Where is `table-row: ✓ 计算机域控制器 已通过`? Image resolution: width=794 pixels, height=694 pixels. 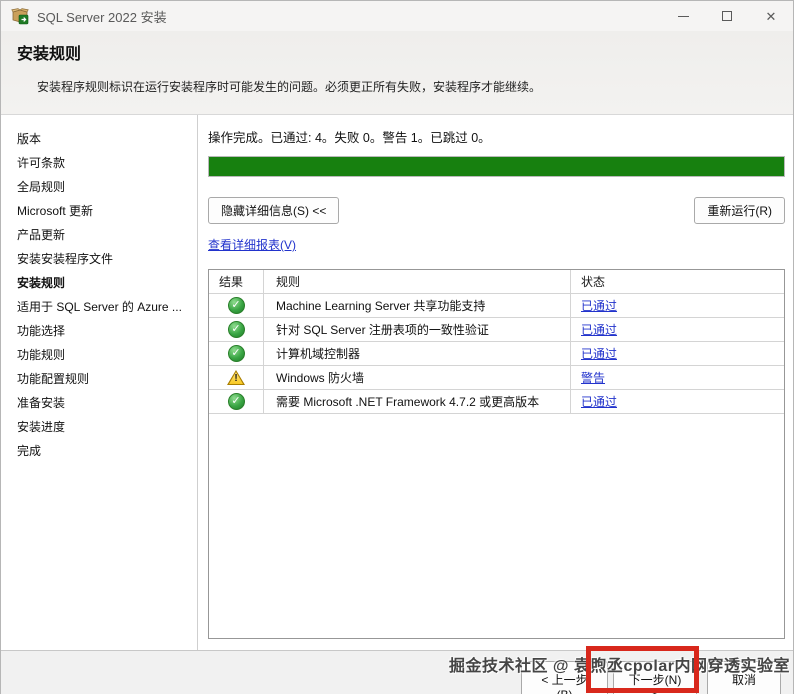
table-row: ✓ 计算机域控制器 已通过 is located at coordinates (496, 354).